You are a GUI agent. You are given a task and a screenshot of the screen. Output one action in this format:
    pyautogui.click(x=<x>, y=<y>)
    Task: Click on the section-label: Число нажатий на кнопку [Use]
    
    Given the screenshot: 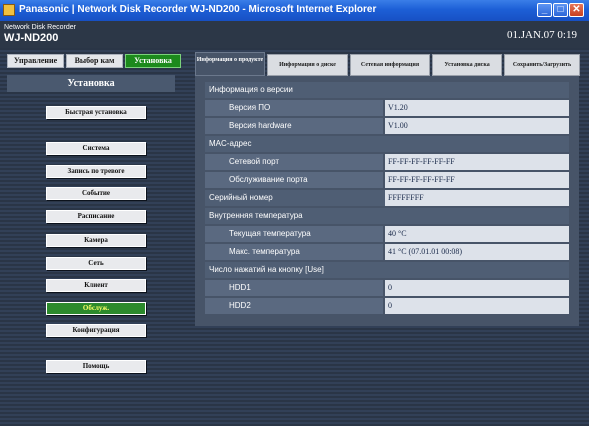 What is the action you would take?
    pyautogui.click(x=266, y=269)
    